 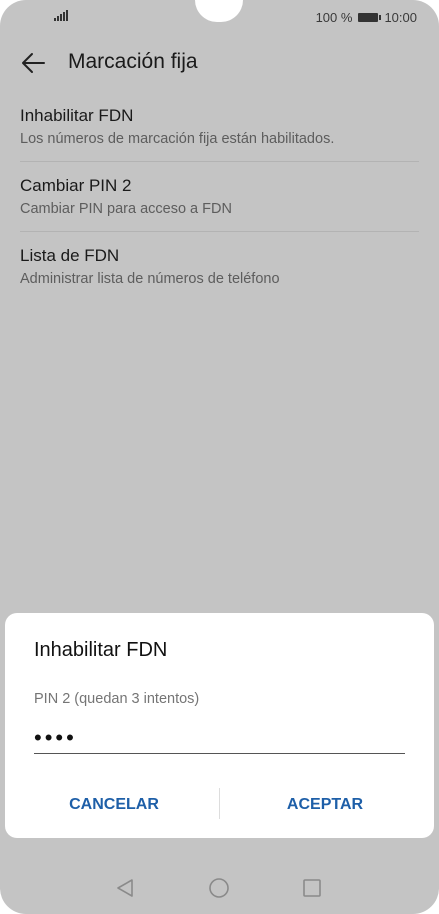 What do you see at coordinates (61, 15) in the screenshot?
I see `signal-icon` at bounding box center [61, 15].